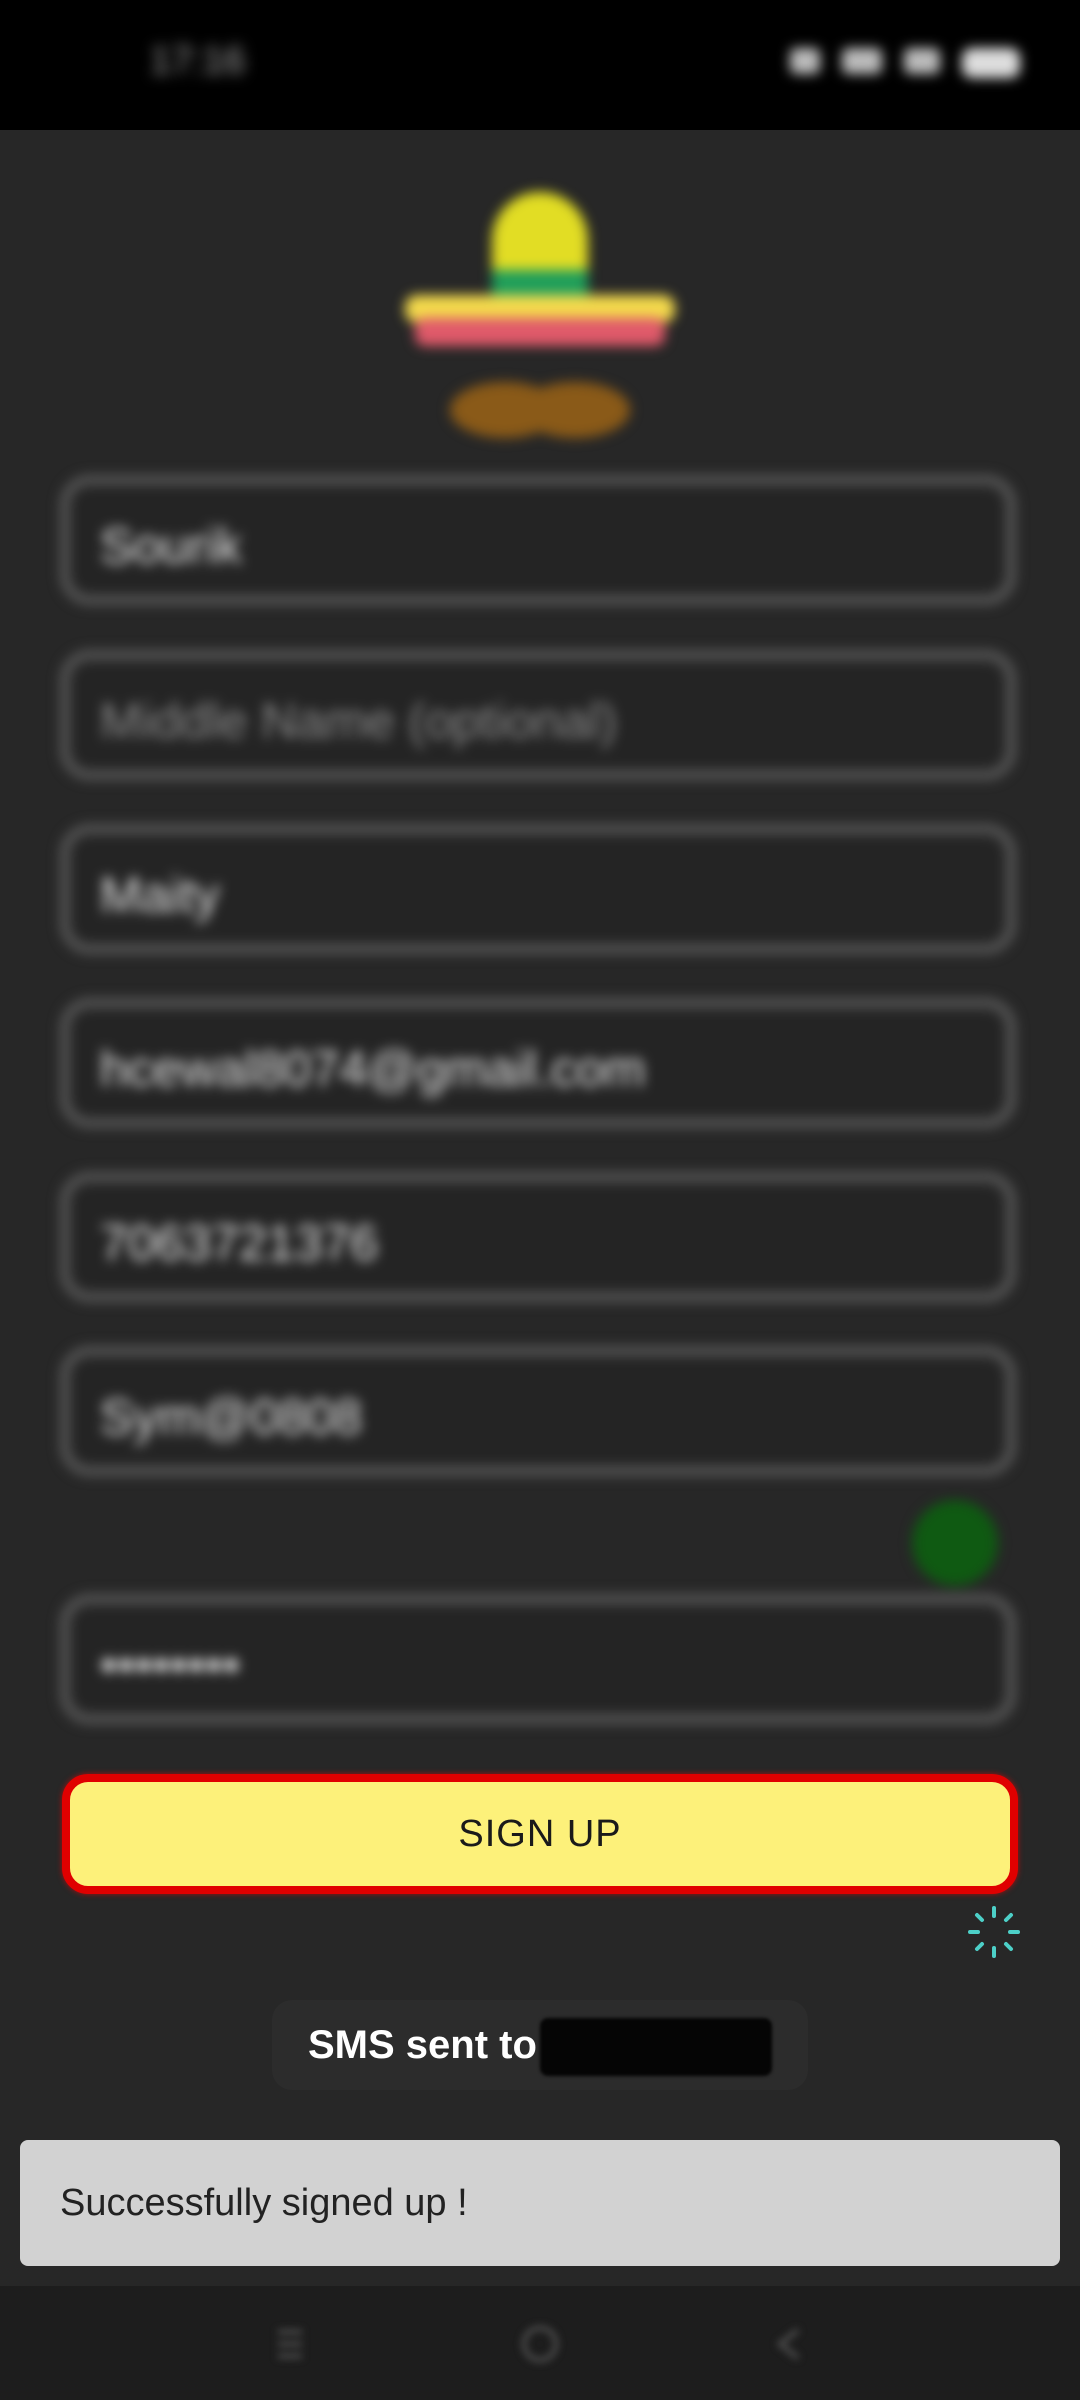  I want to click on first-name-field: Sourik, so click(538, 540).